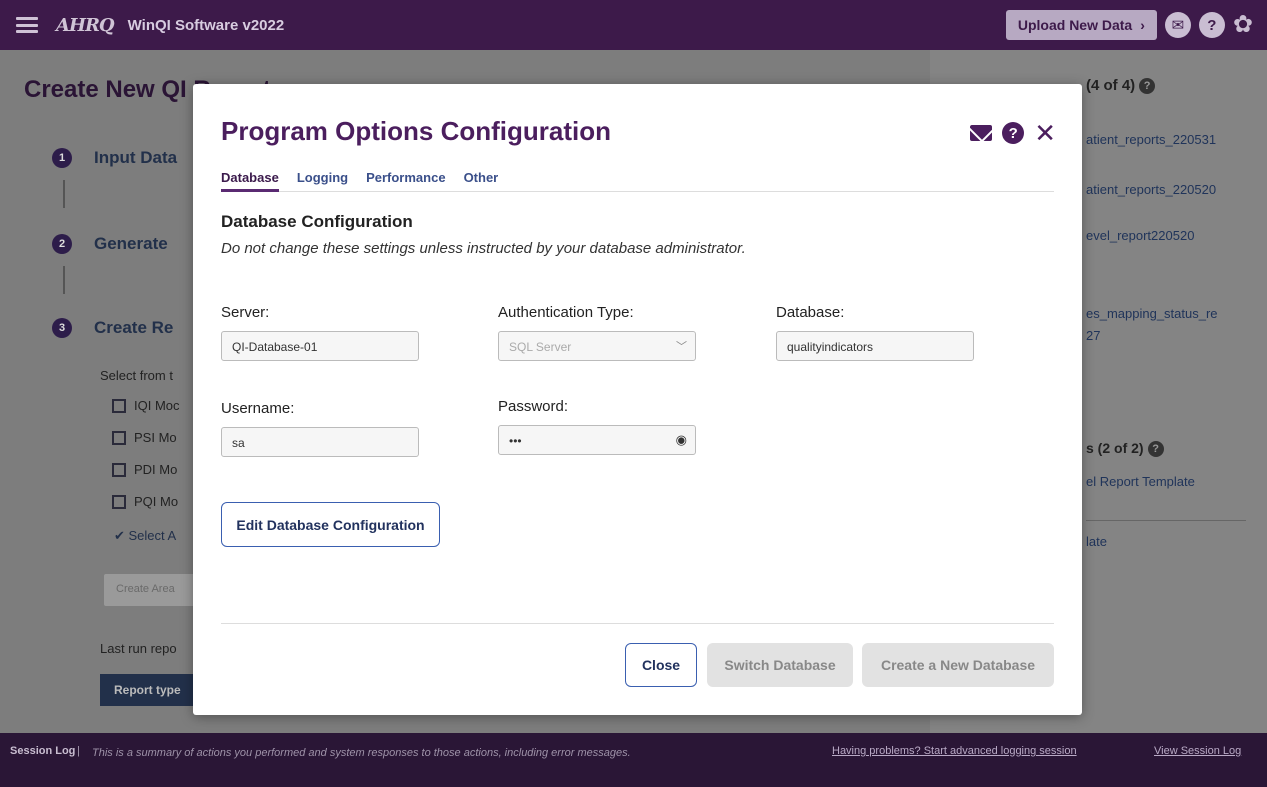  I want to click on module-label: PSI Mo, so click(155, 437).